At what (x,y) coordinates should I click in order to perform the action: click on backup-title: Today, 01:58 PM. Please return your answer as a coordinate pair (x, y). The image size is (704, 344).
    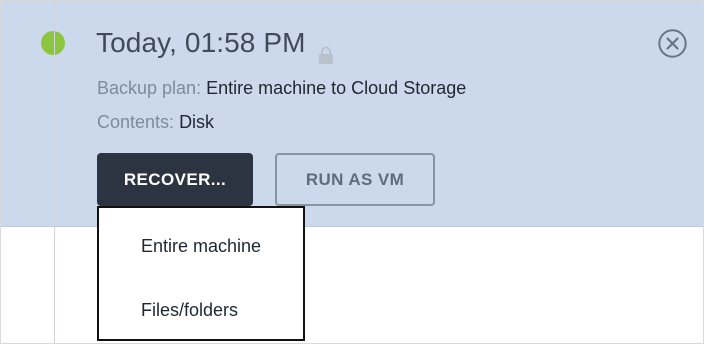
    Looking at the image, I should click on (215, 44).